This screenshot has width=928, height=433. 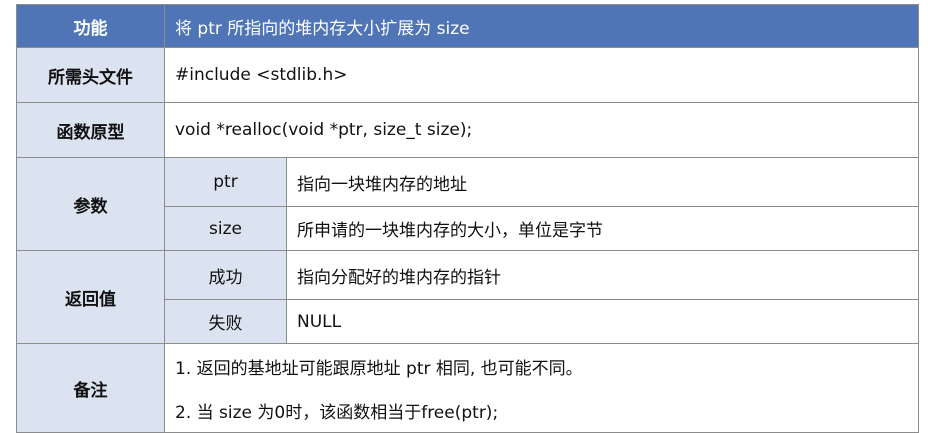 I want to click on return-desc-failure: NULL, so click(x=602, y=321).